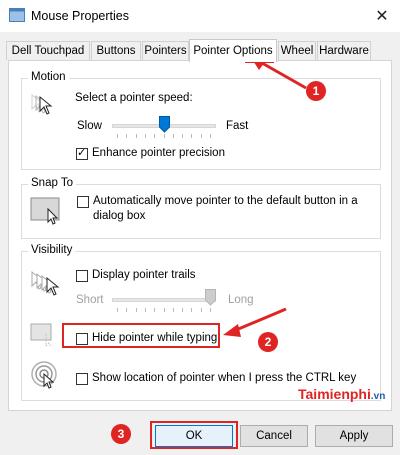 This screenshot has width=400, height=455. I want to click on watermark-brand-suffix: .vn, so click(378, 396).